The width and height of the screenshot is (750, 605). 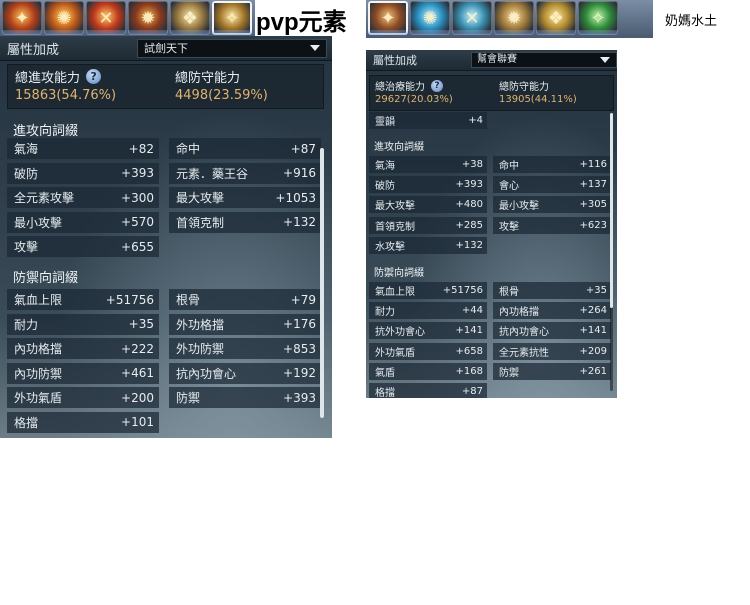 I want to click on page-title: pvp元素, so click(x=301, y=22).